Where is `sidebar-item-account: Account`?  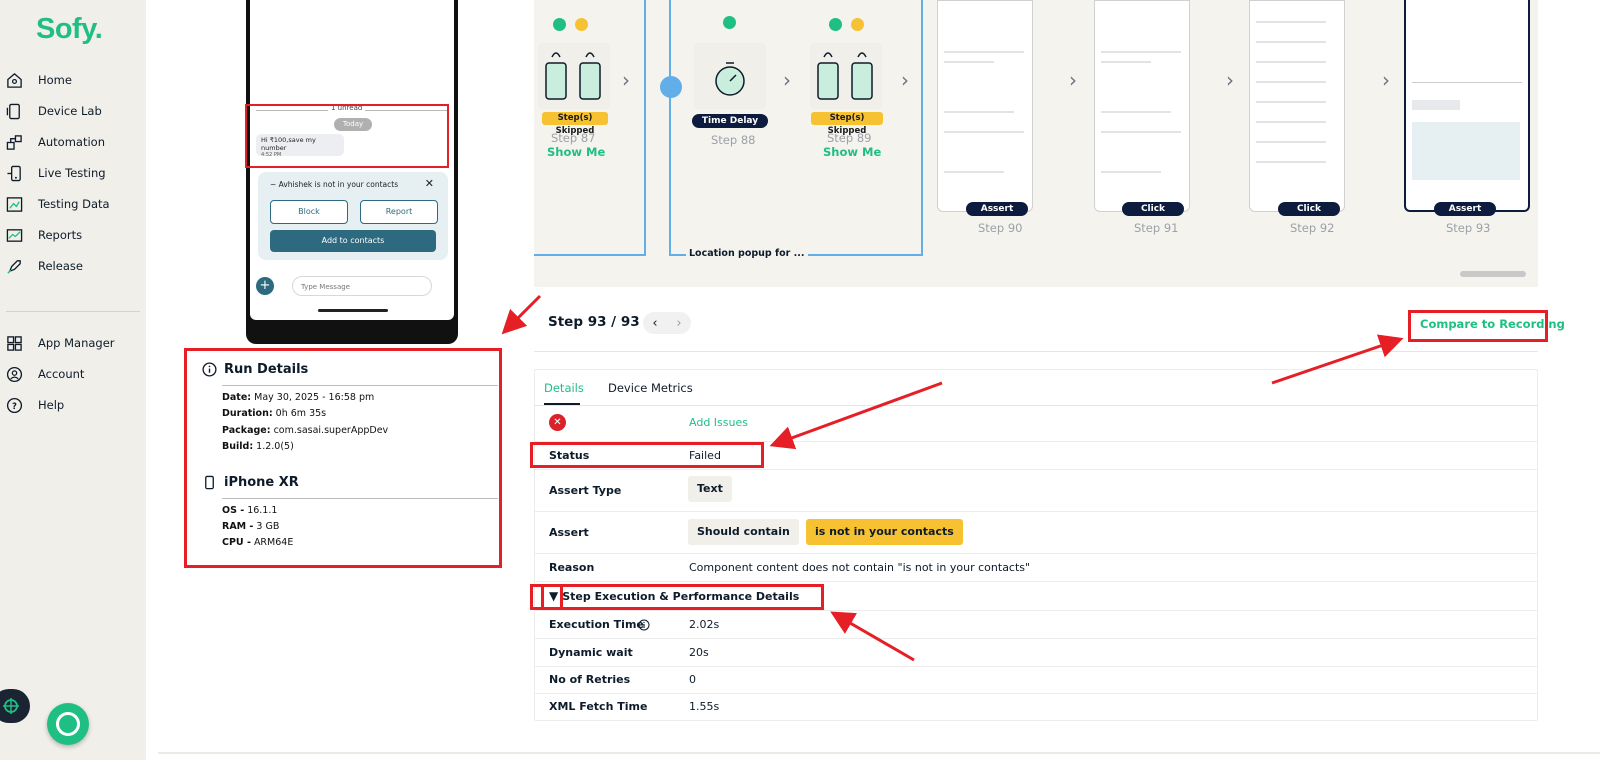 sidebar-item-account: Account is located at coordinates (45, 374).